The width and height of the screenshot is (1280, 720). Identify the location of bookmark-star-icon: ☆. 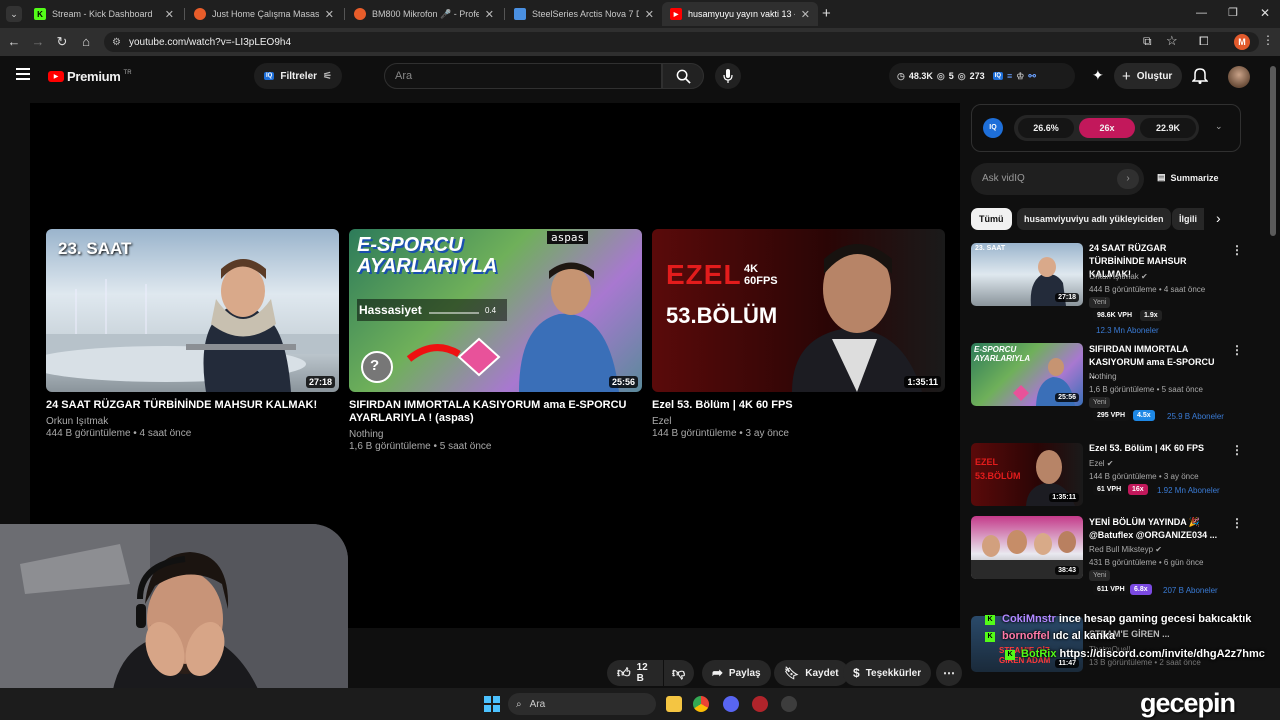
(1172, 41).